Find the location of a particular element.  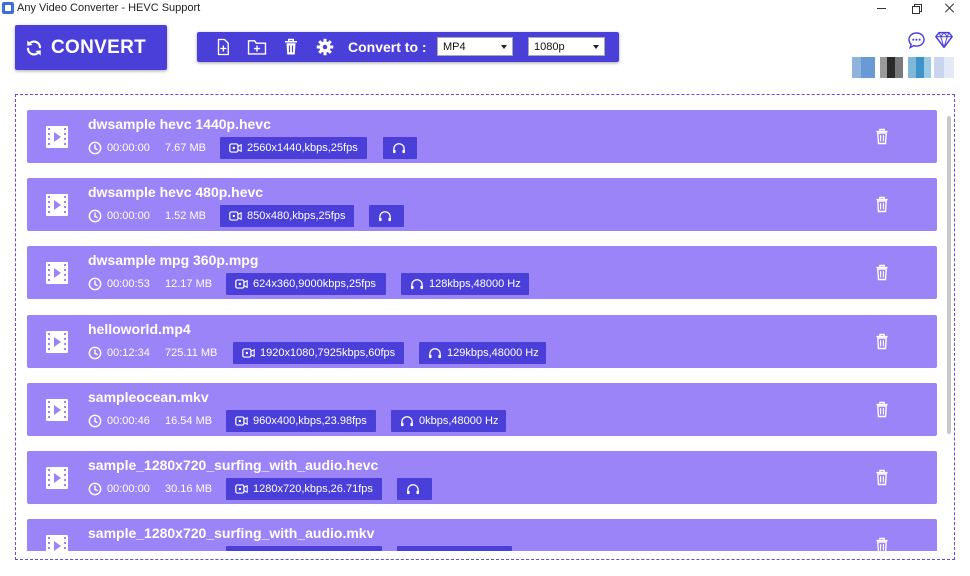

file-name: sample_1280x720_surfing_with_audio.hevc is located at coordinates (233, 465).